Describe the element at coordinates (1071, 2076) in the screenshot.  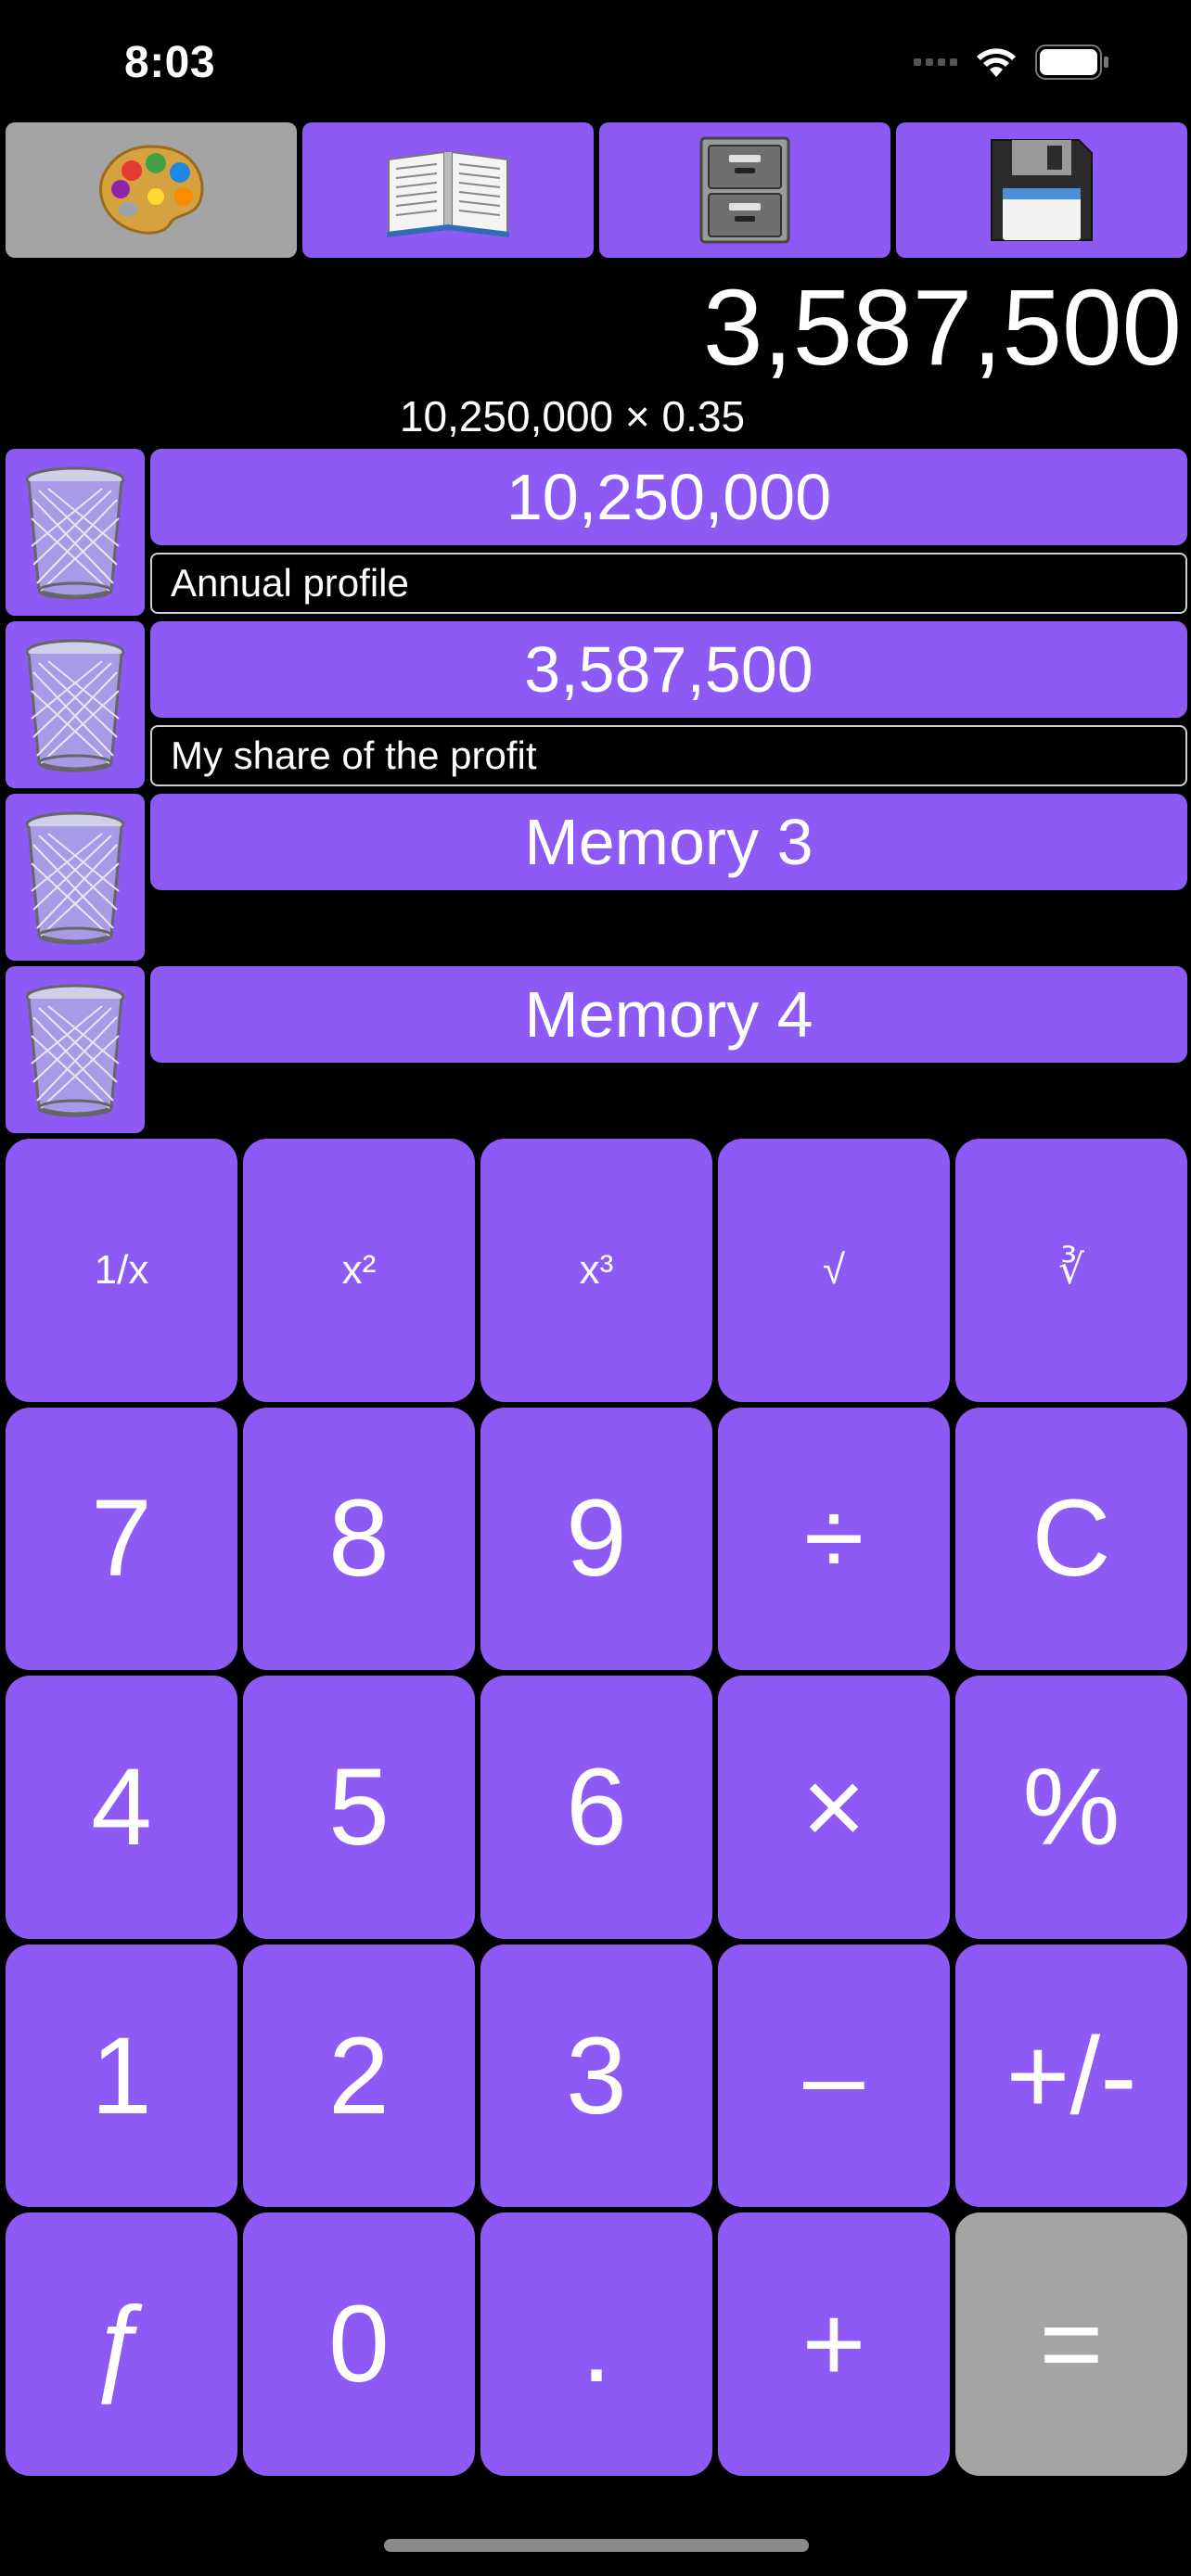
I see `sign-toggle-key: +/-` at that location.